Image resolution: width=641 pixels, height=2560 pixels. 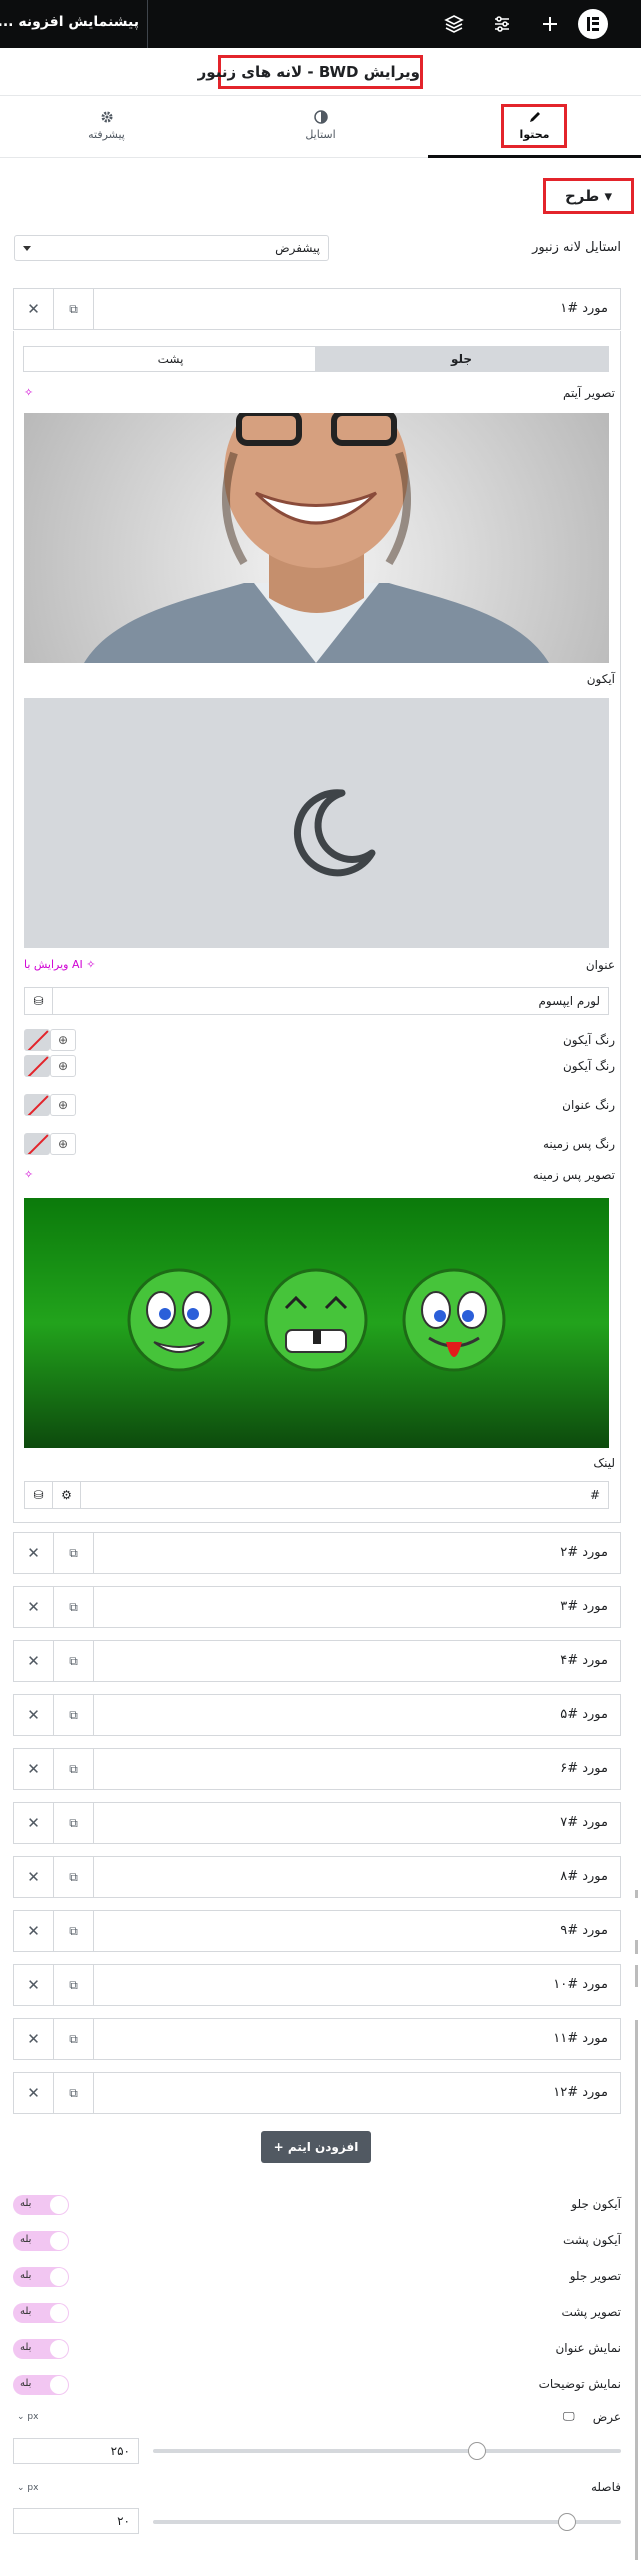 What do you see at coordinates (387, 2522) in the screenshot?
I see `gap-slider` at bounding box center [387, 2522].